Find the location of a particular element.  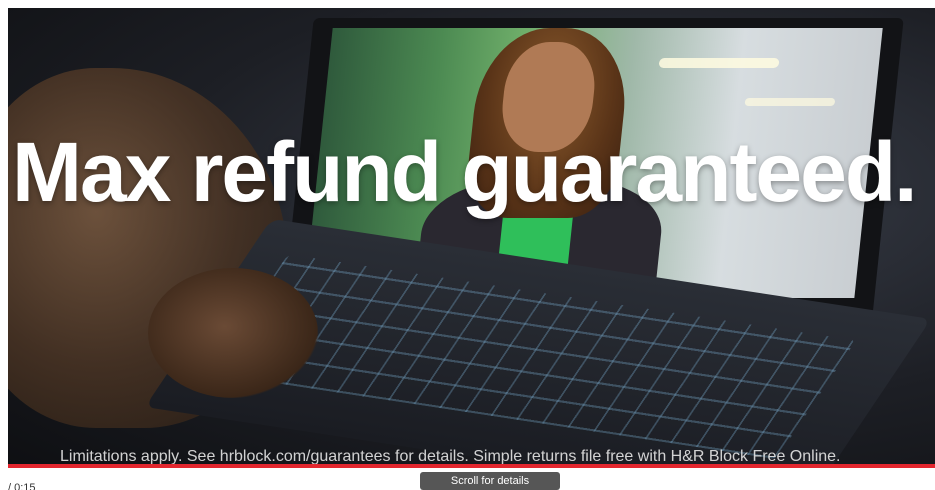

scroll-for-details-button: Scroll for details is located at coordinates (490, 481).